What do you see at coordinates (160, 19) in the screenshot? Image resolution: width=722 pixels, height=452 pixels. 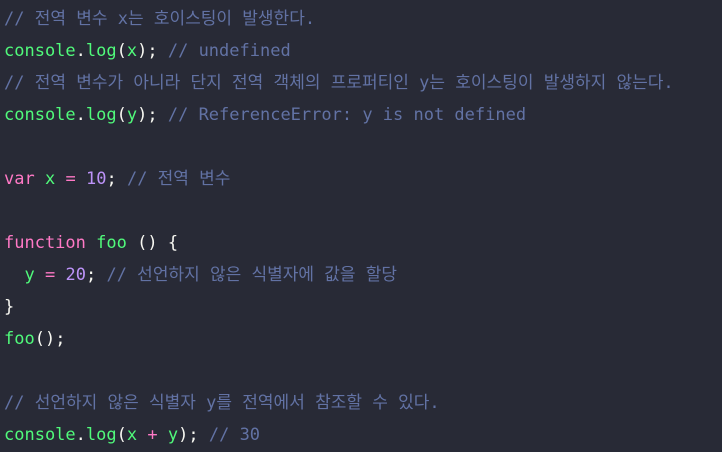 I see `comment: // 전역 변수 x는 호이스팅이 발생한다.` at bounding box center [160, 19].